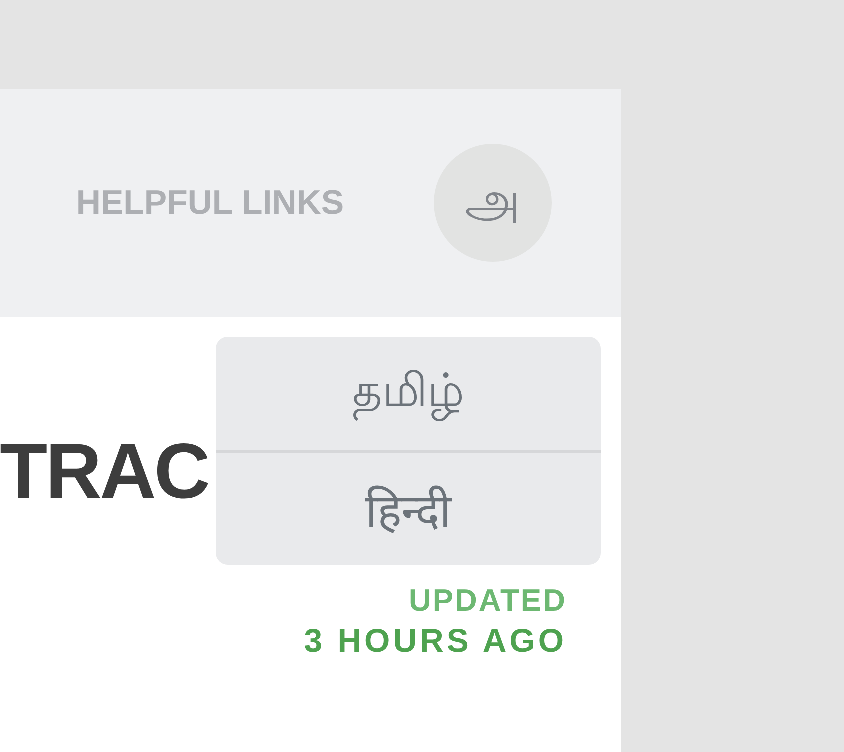  What do you see at coordinates (408, 393) in the screenshot?
I see `language-option: தமிழ்` at bounding box center [408, 393].